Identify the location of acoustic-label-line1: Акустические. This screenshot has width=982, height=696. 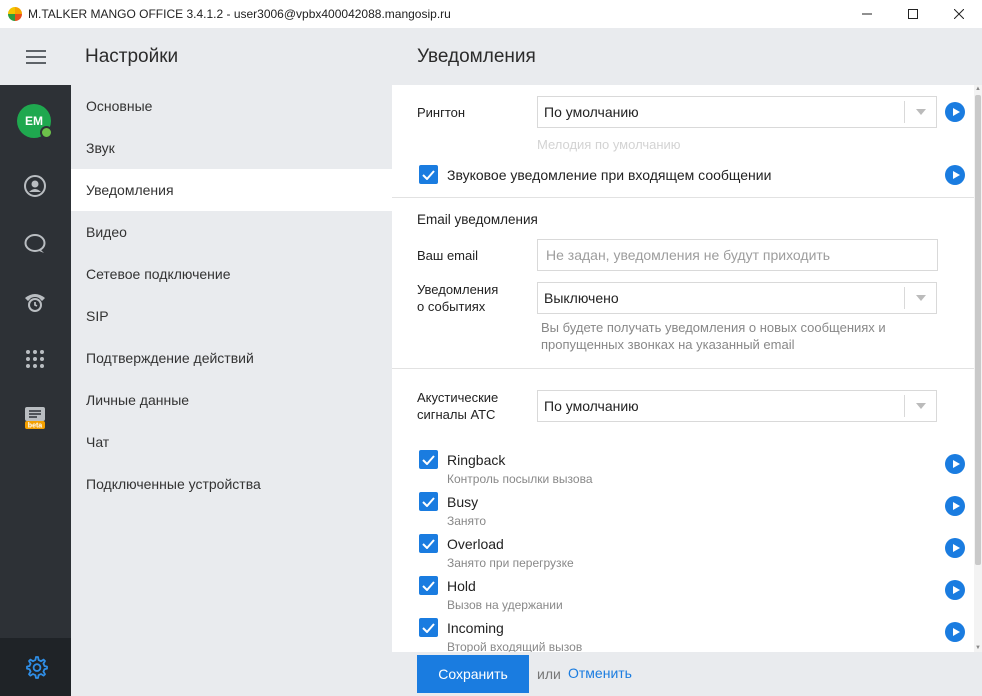
(458, 397).